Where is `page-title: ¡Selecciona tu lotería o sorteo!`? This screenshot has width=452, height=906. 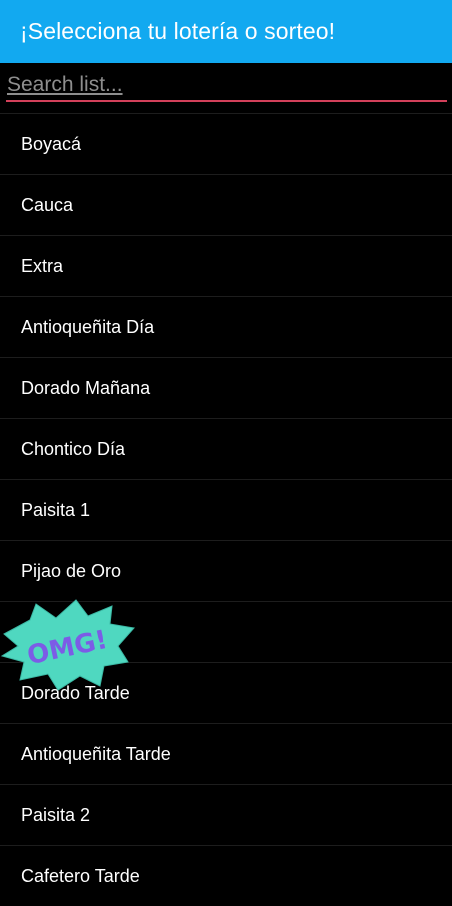 page-title: ¡Selecciona tu lotería o sorteo! is located at coordinates (178, 31).